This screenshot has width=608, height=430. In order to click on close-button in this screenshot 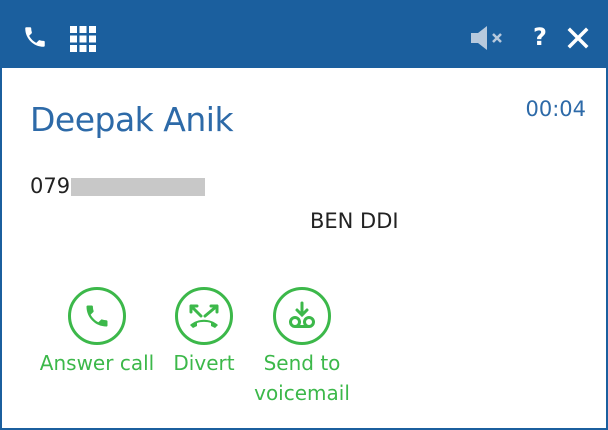, I will do `click(578, 38)`.